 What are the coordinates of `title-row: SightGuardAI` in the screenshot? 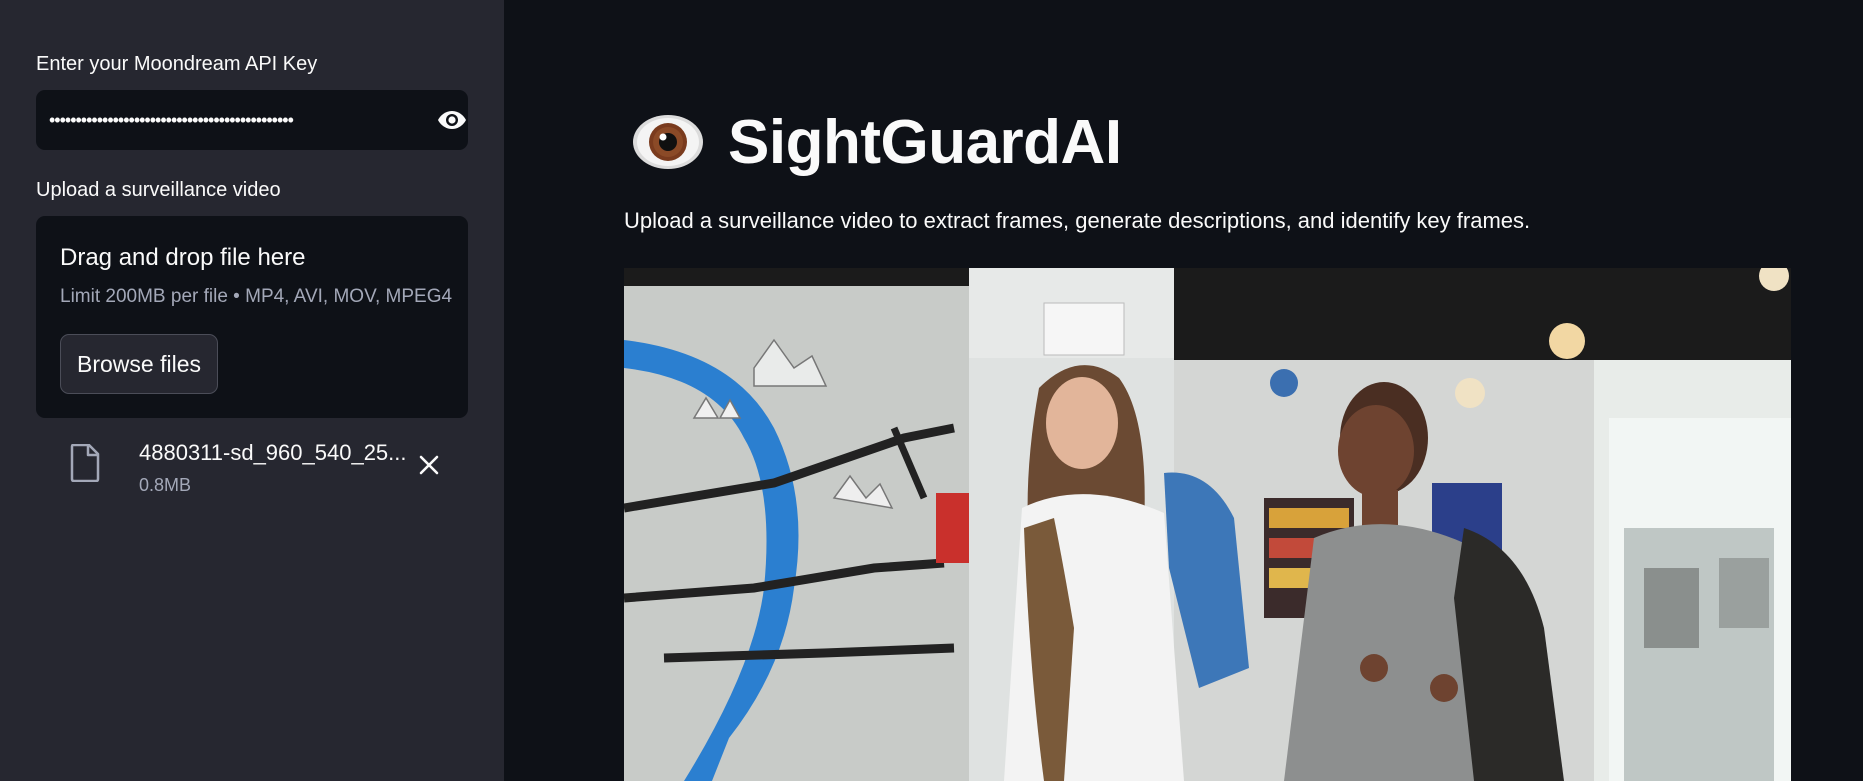 It's located at (877, 142).